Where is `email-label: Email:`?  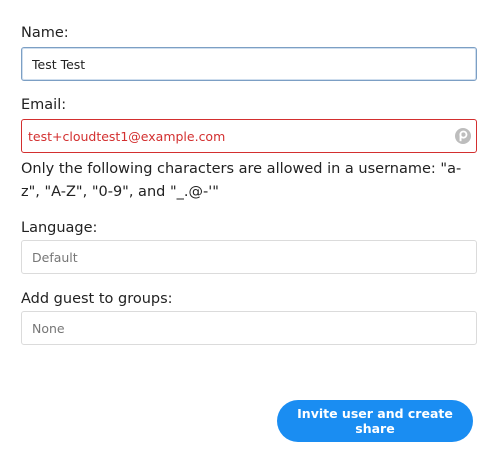 email-label: Email: is located at coordinates (44, 105).